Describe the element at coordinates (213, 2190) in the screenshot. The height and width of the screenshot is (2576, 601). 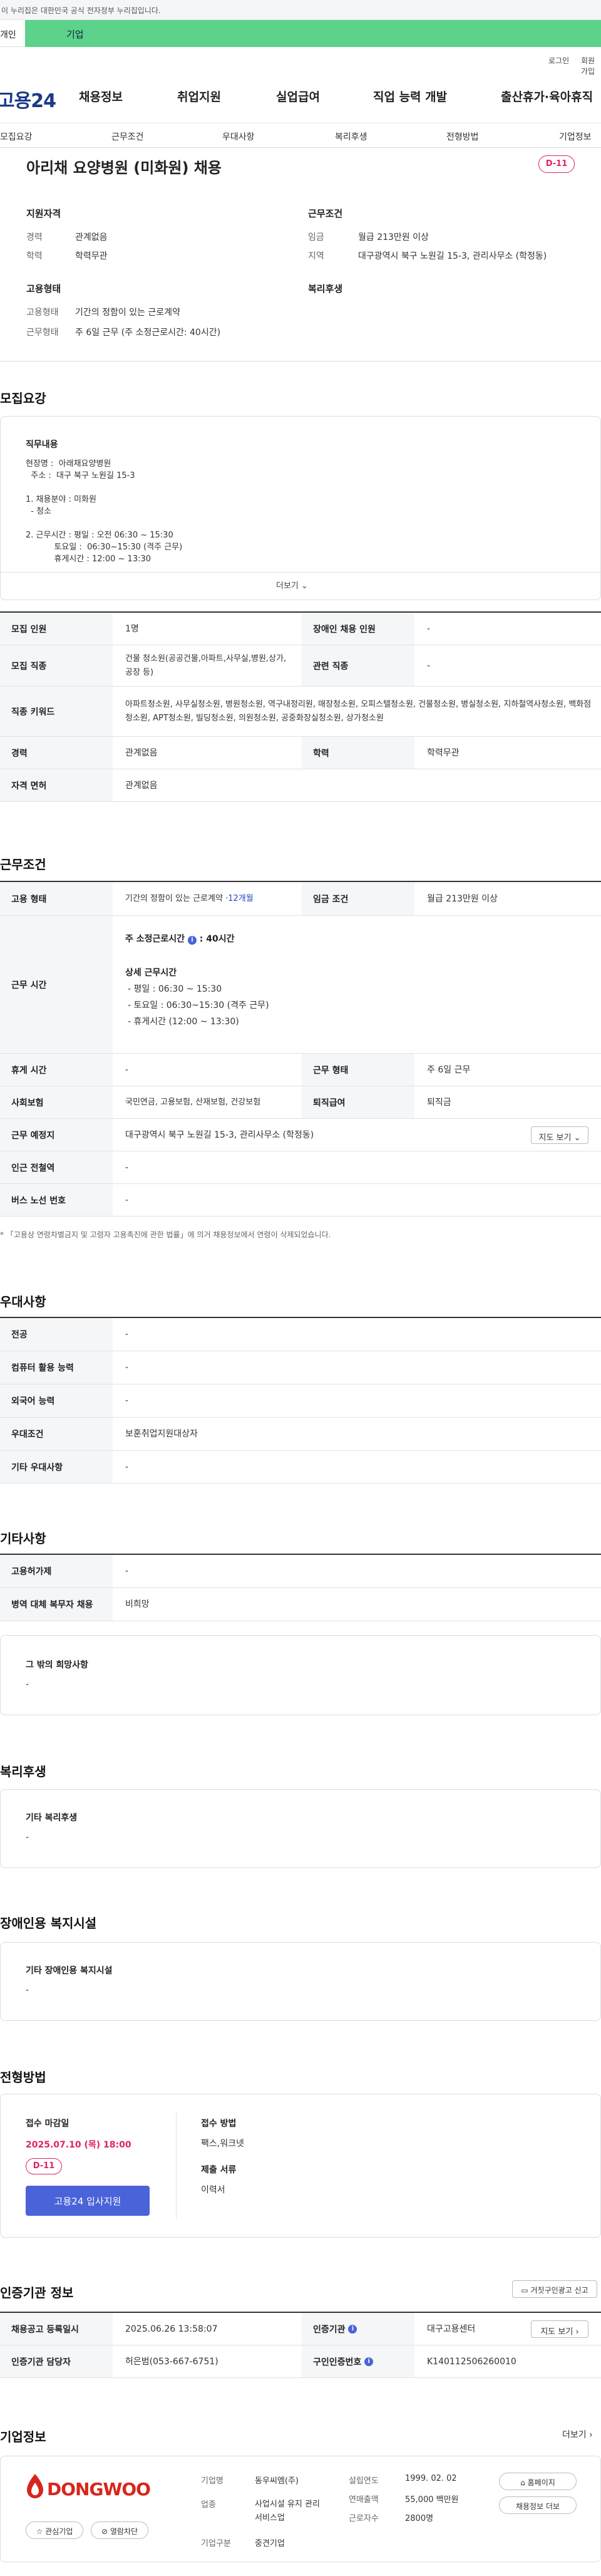
I see `docs-value: 이력서` at that location.